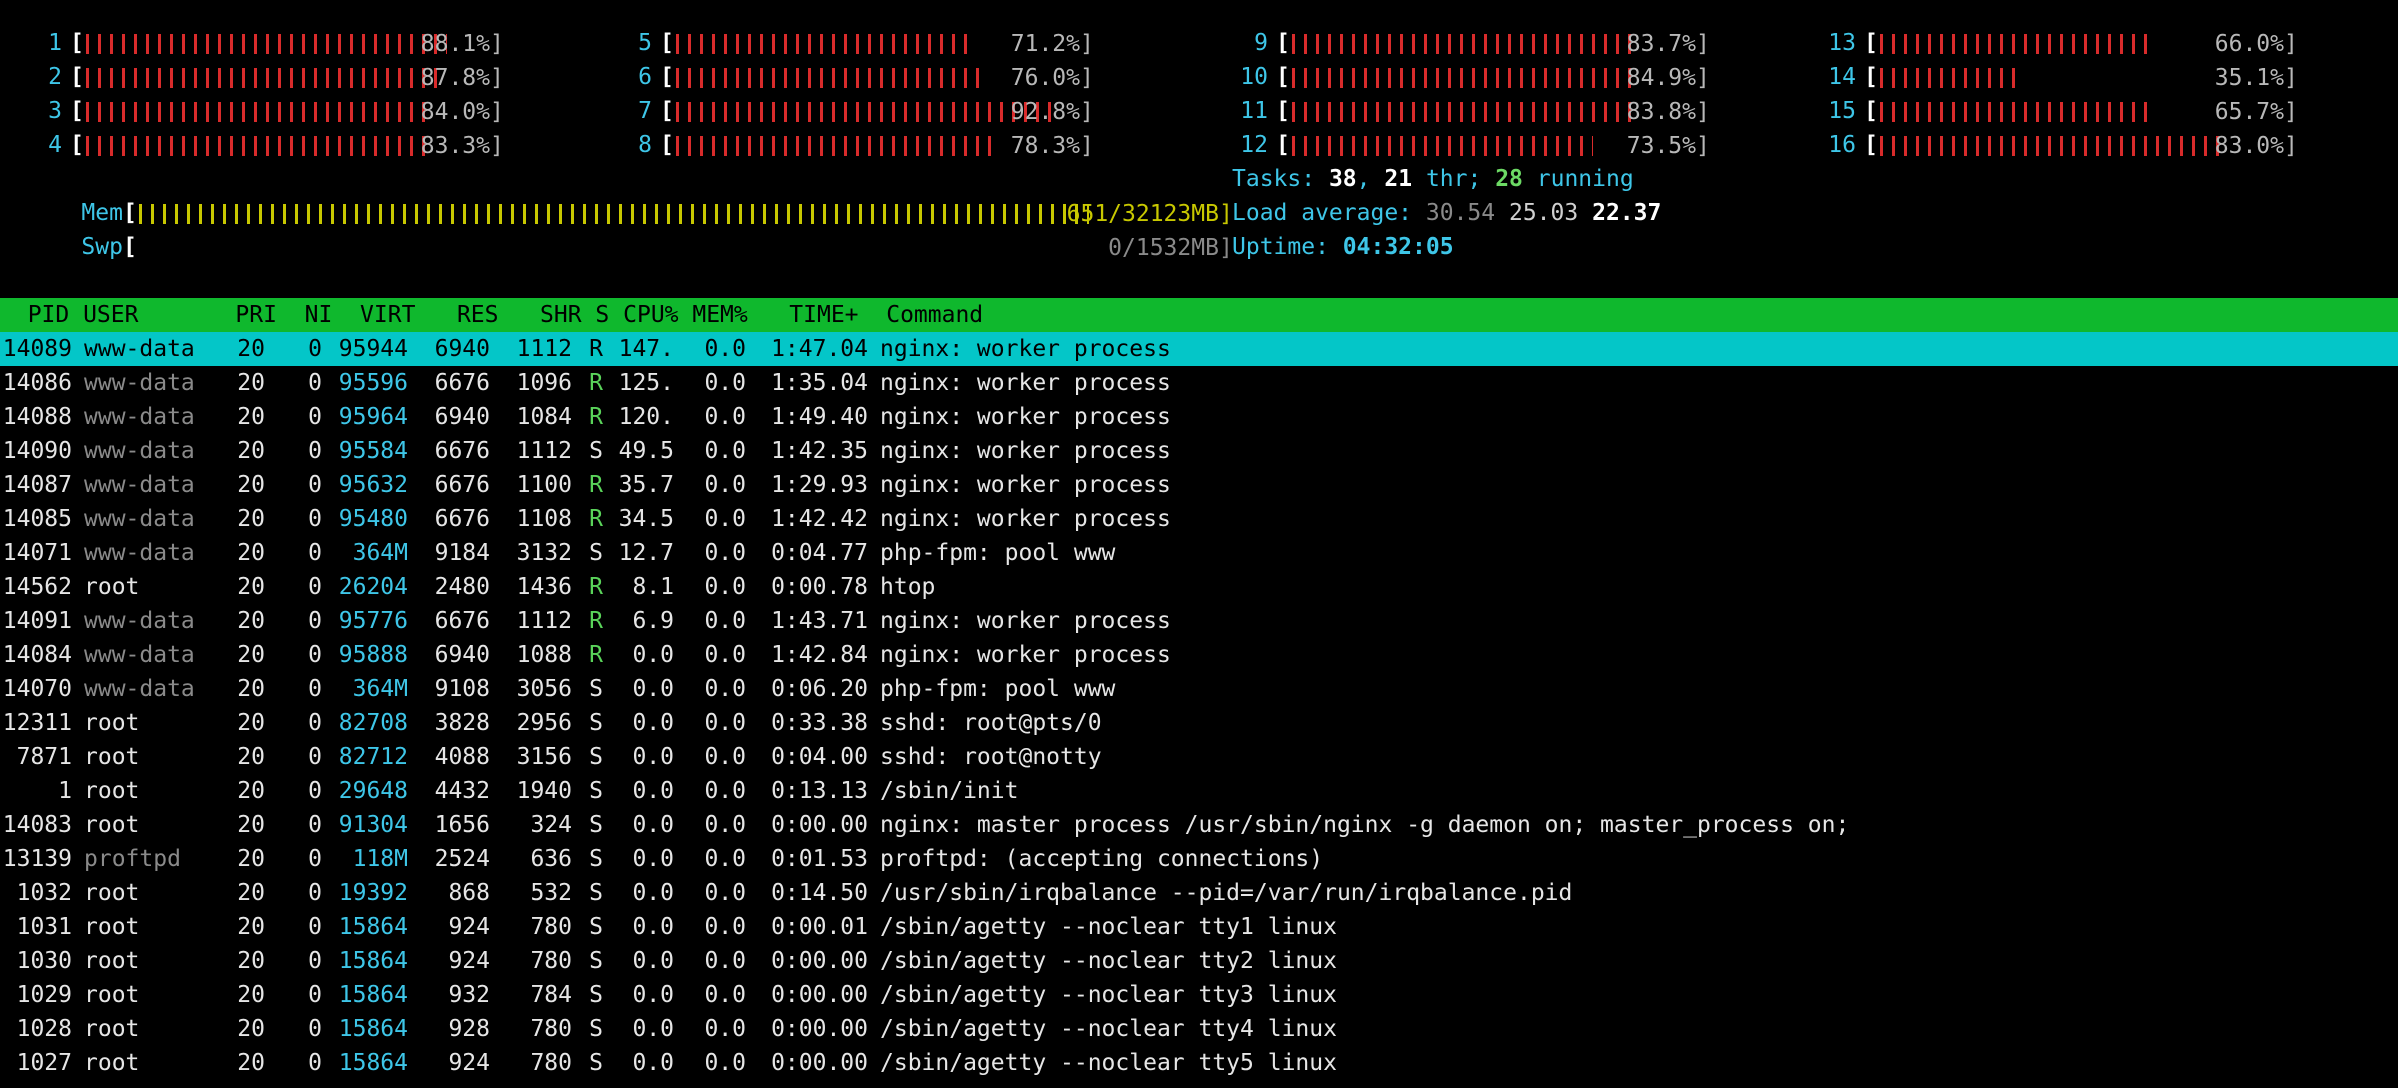 This screenshot has height=1088, width=2398. What do you see at coordinates (1500, 146) in the screenshot?
I see `cpu-bar: 73.5%]` at bounding box center [1500, 146].